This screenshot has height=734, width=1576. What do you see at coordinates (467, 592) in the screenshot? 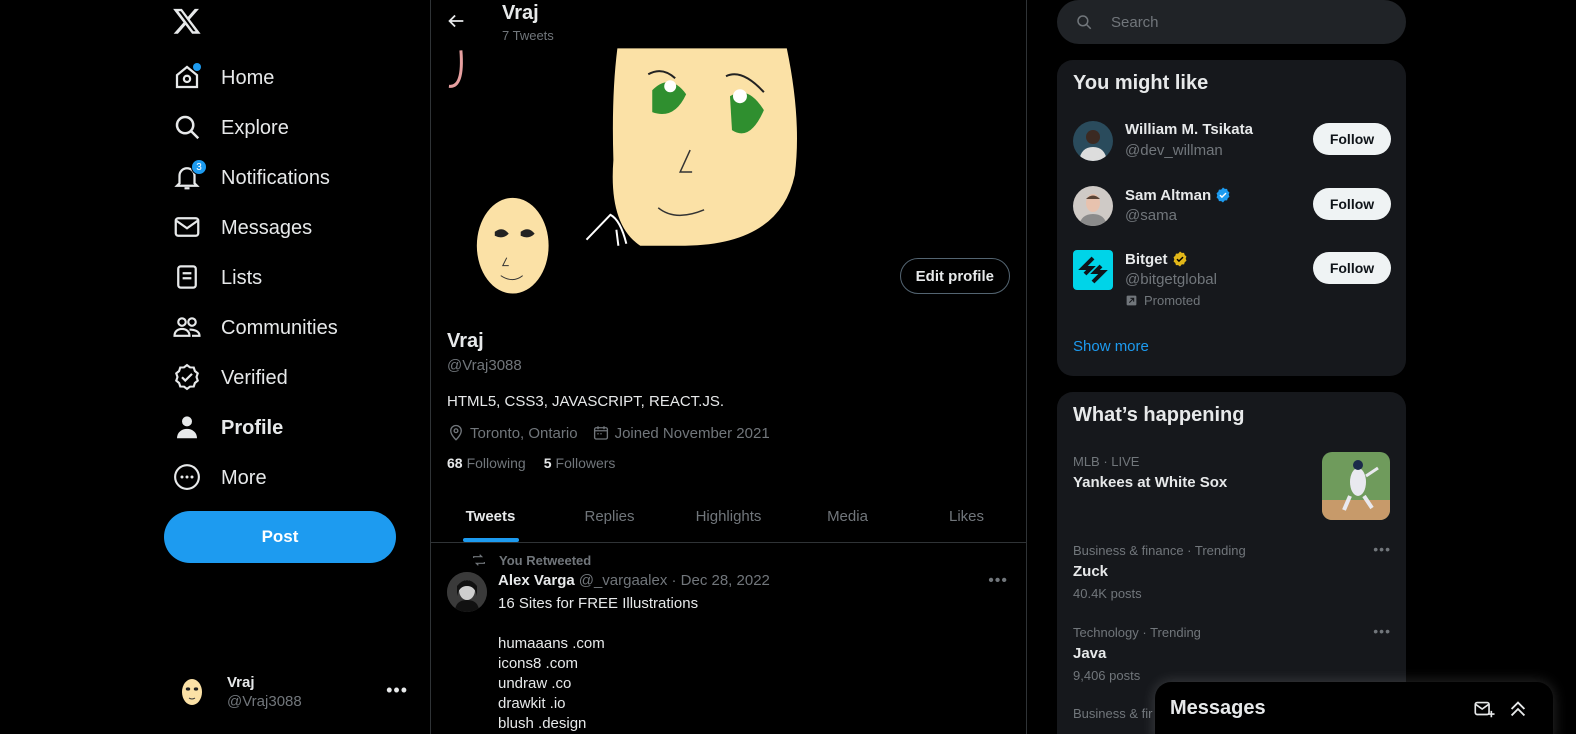
I see `tweet-author-avatar` at bounding box center [467, 592].